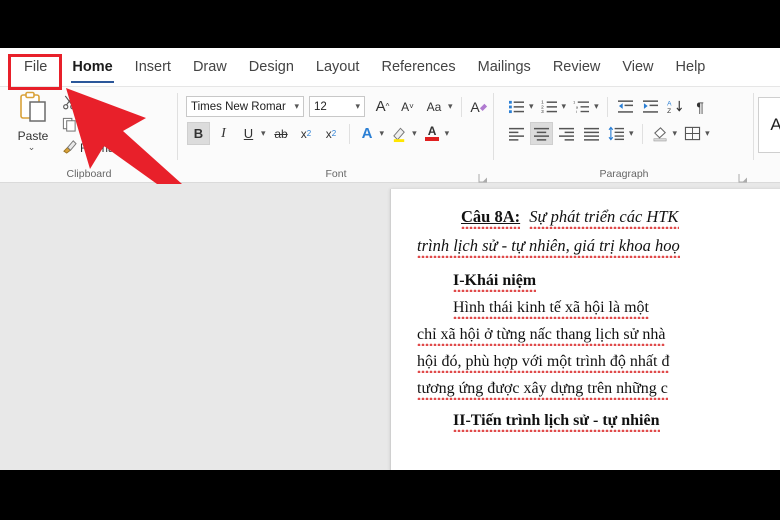 The width and height of the screenshot is (780, 520). I want to click on align-right-button, so click(566, 133).